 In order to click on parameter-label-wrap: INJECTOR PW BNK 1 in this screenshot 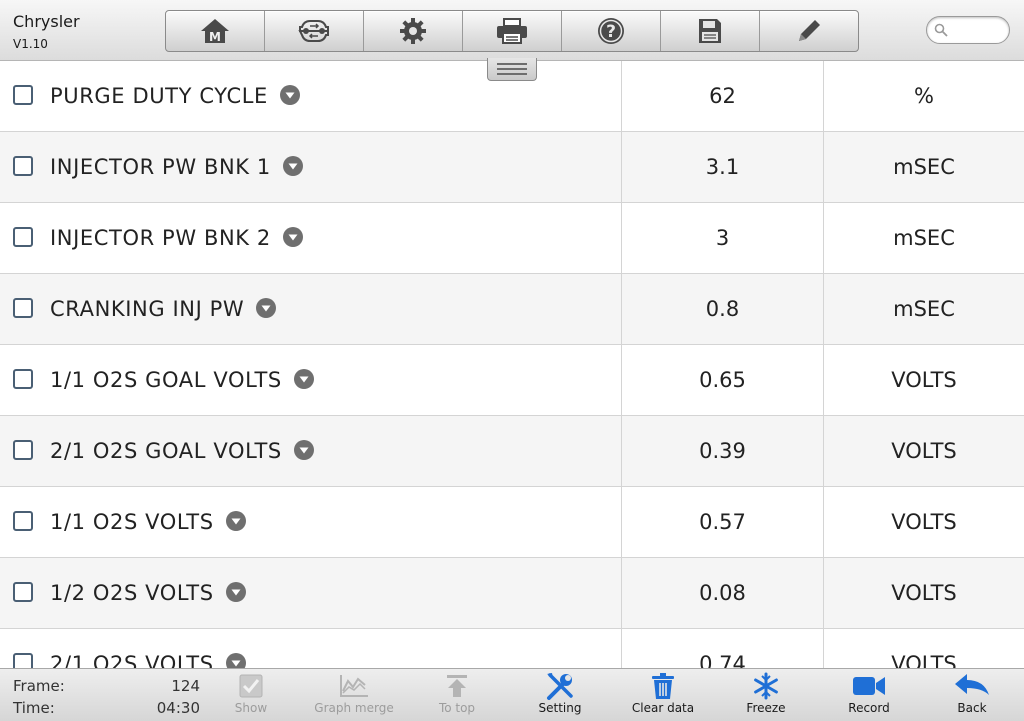, I will do `click(176, 167)`.